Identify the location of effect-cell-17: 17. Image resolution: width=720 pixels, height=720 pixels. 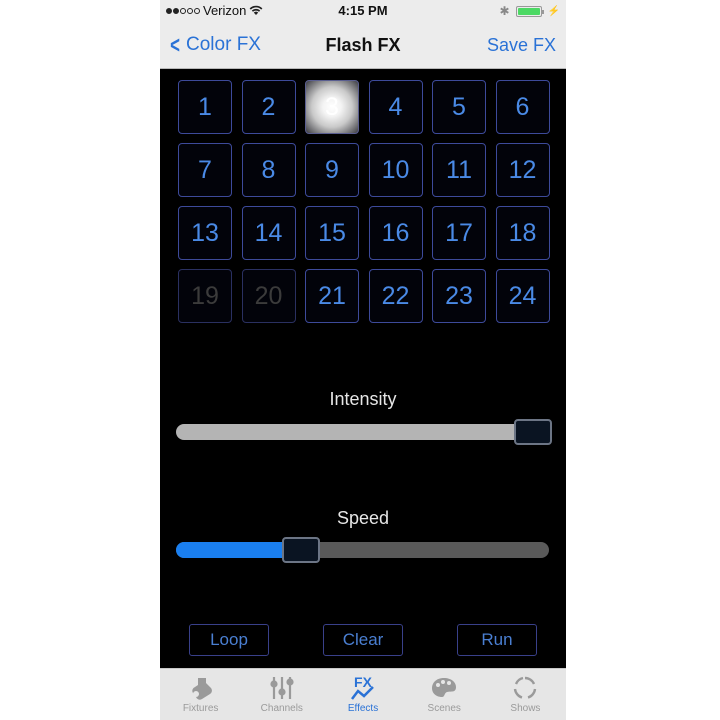
(459, 233).